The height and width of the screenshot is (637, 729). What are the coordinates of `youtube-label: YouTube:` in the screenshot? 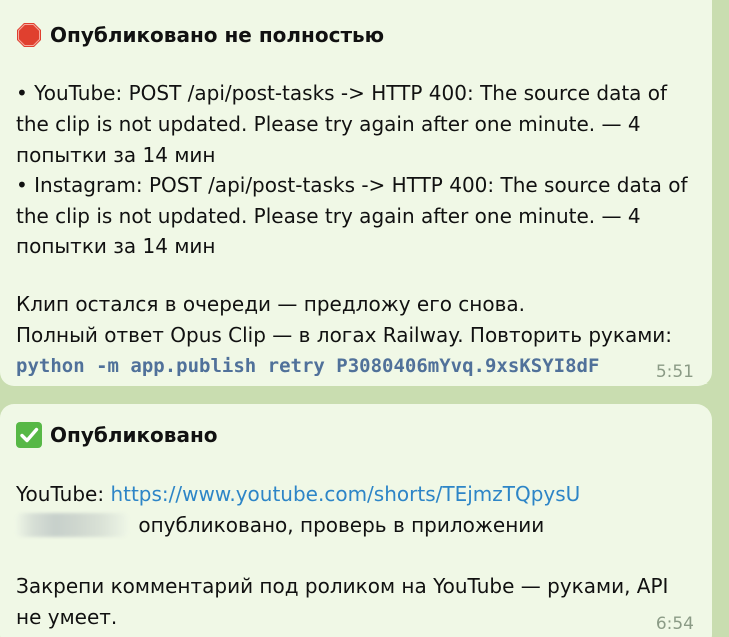 It's located at (63, 494).